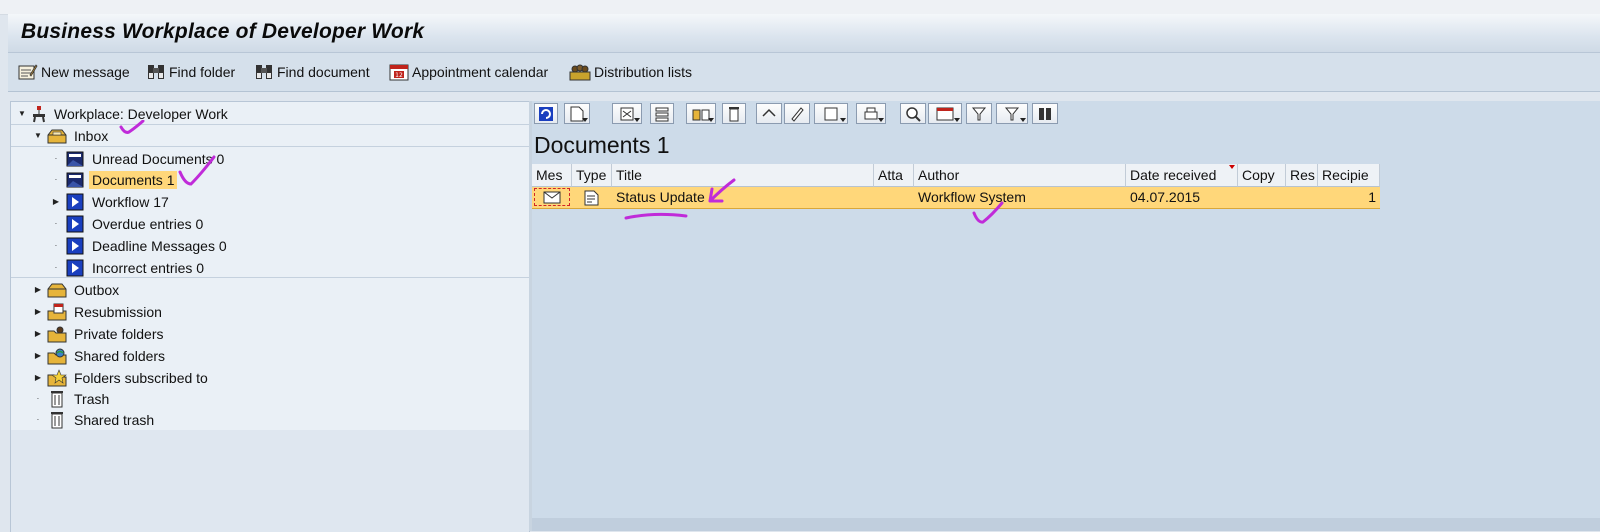  What do you see at coordinates (124, 113) in the screenshot?
I see `tree-node-workplace: ▼ Workplace: Developer Work` at bounding box center [124, 113].